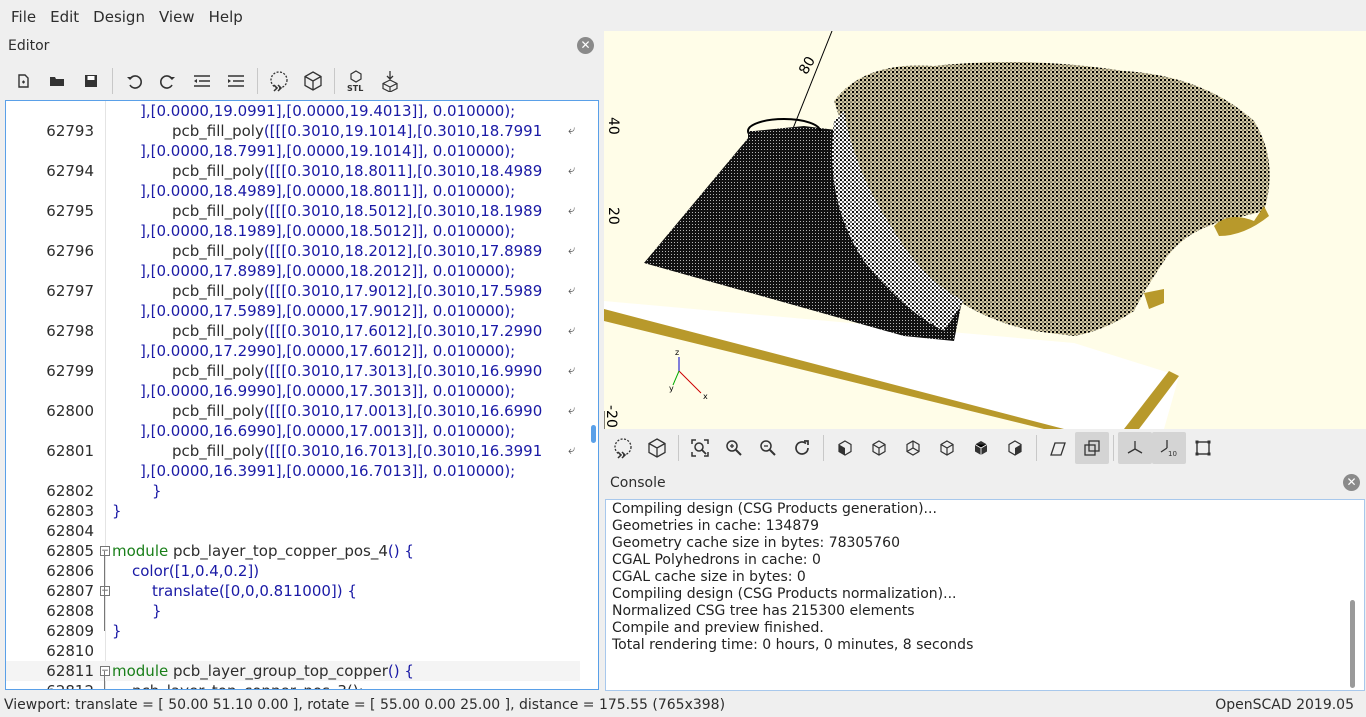  What do you see at coordinates (594, 395) in the screenshot?
I see `editor-scrollbar` at bounding box center [594, 395].